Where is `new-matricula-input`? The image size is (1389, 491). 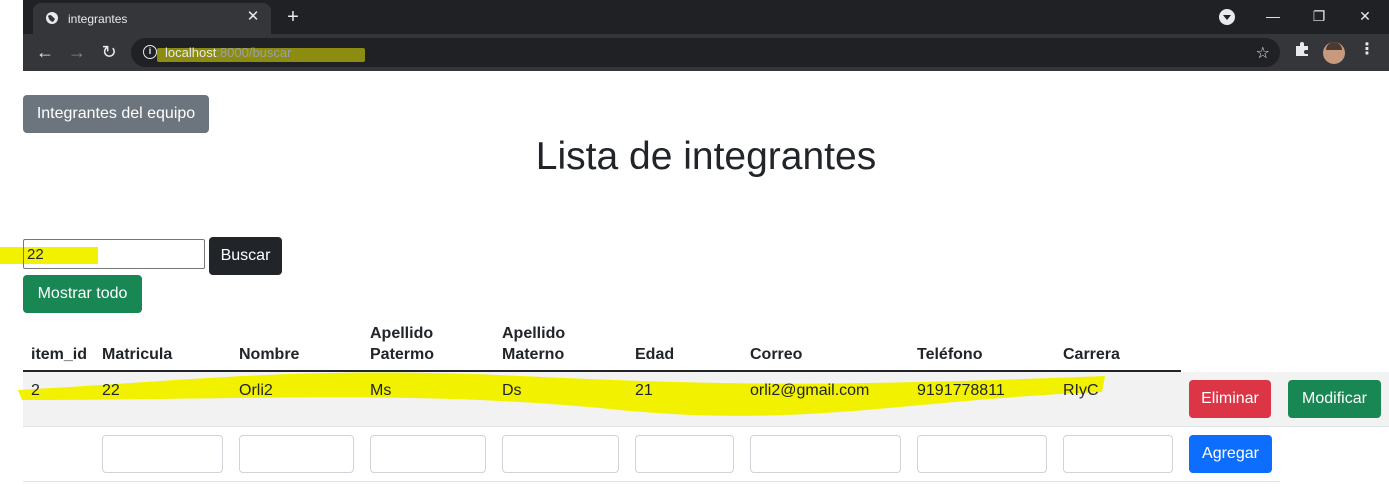 new-matricula-input is located at coordinates (162, 454).